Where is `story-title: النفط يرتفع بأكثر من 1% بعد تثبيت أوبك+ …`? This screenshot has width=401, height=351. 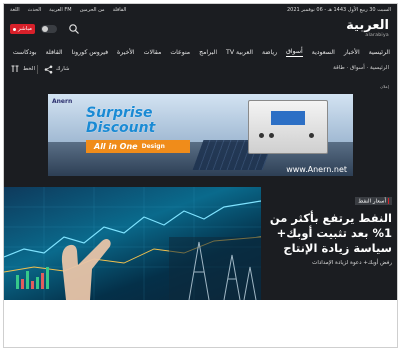
story-title: النفط يرتفع بأكثر من 1% بعد تثبيت أوبك+ … is located at coordinates (327, 233).